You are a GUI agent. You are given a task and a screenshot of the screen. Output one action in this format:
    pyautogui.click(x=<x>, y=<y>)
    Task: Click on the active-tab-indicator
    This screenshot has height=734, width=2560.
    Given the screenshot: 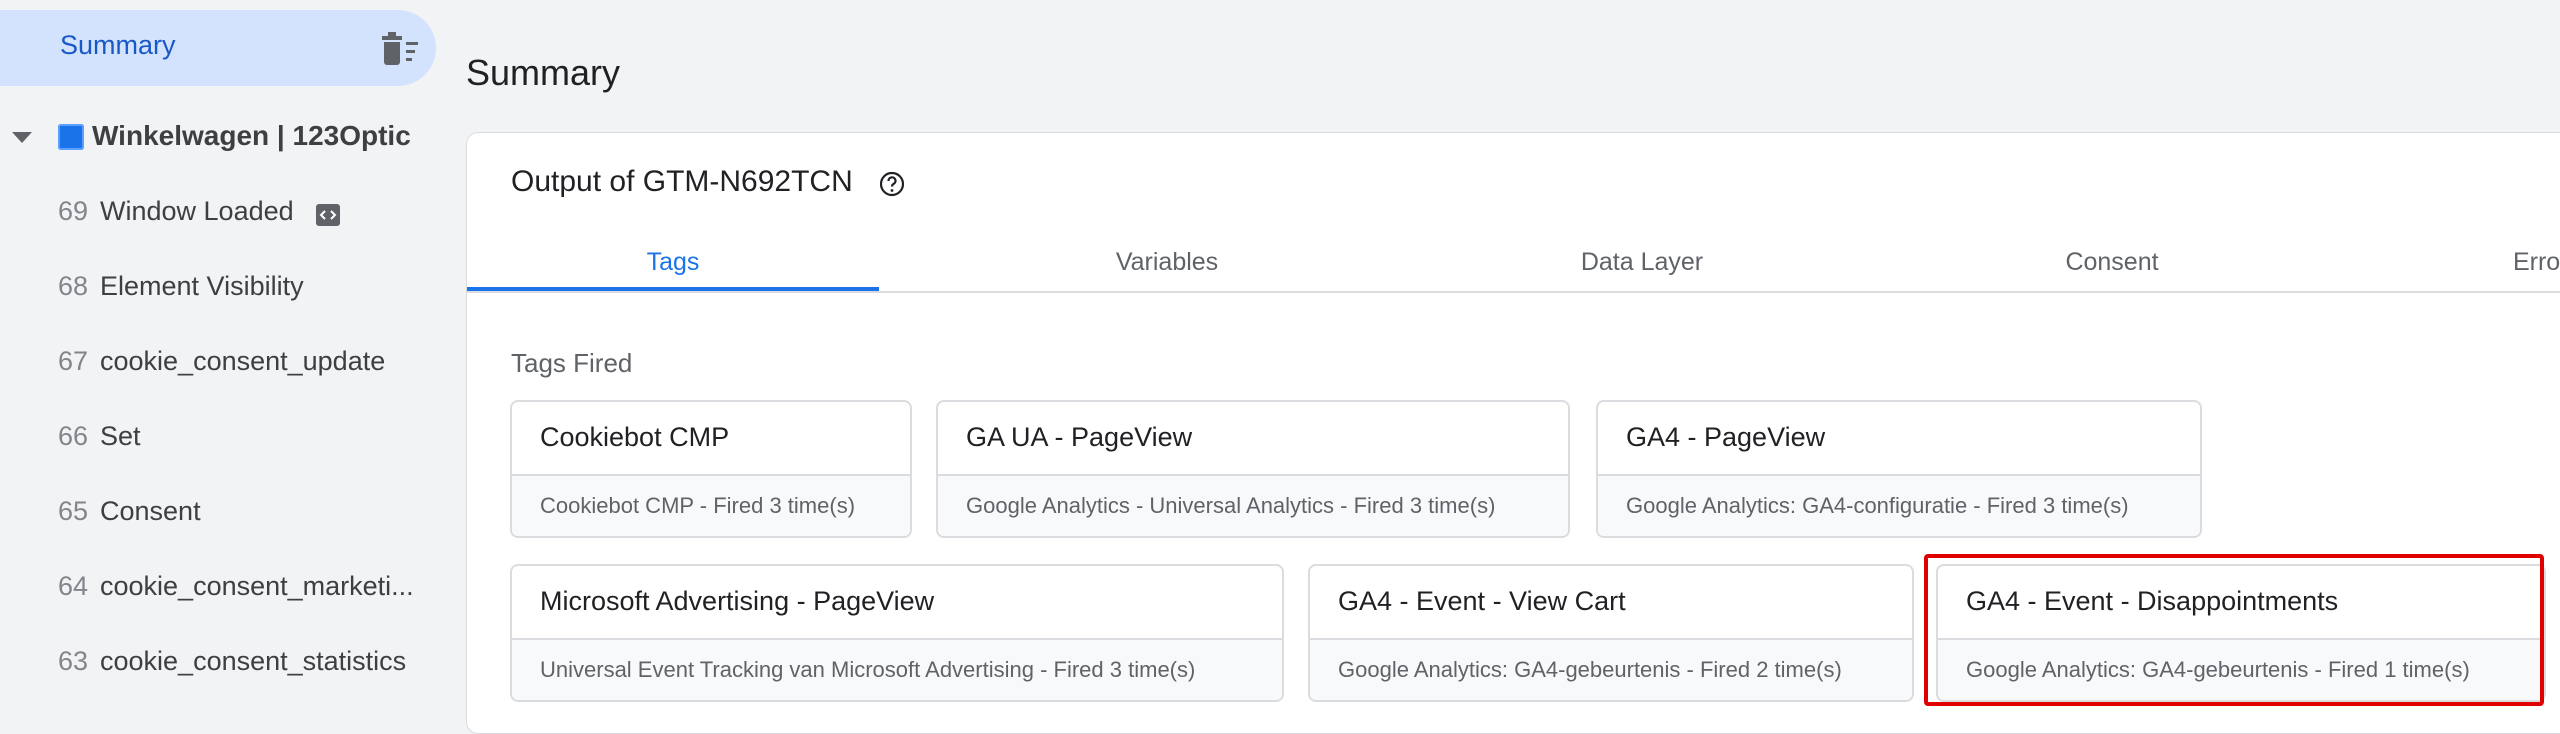 What is the action you would take?
    pyautogui.click(x=673, y=289)
    